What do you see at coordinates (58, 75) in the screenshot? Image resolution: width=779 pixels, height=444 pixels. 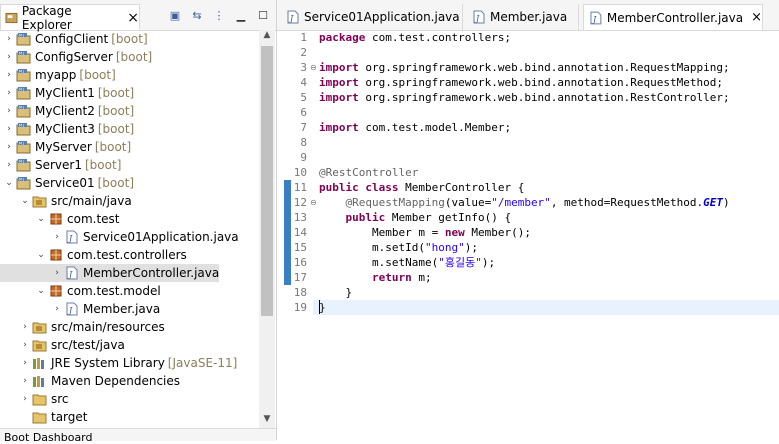 I see `tree-item: › M J myapp [boot]` at bounding box center [58, 75].